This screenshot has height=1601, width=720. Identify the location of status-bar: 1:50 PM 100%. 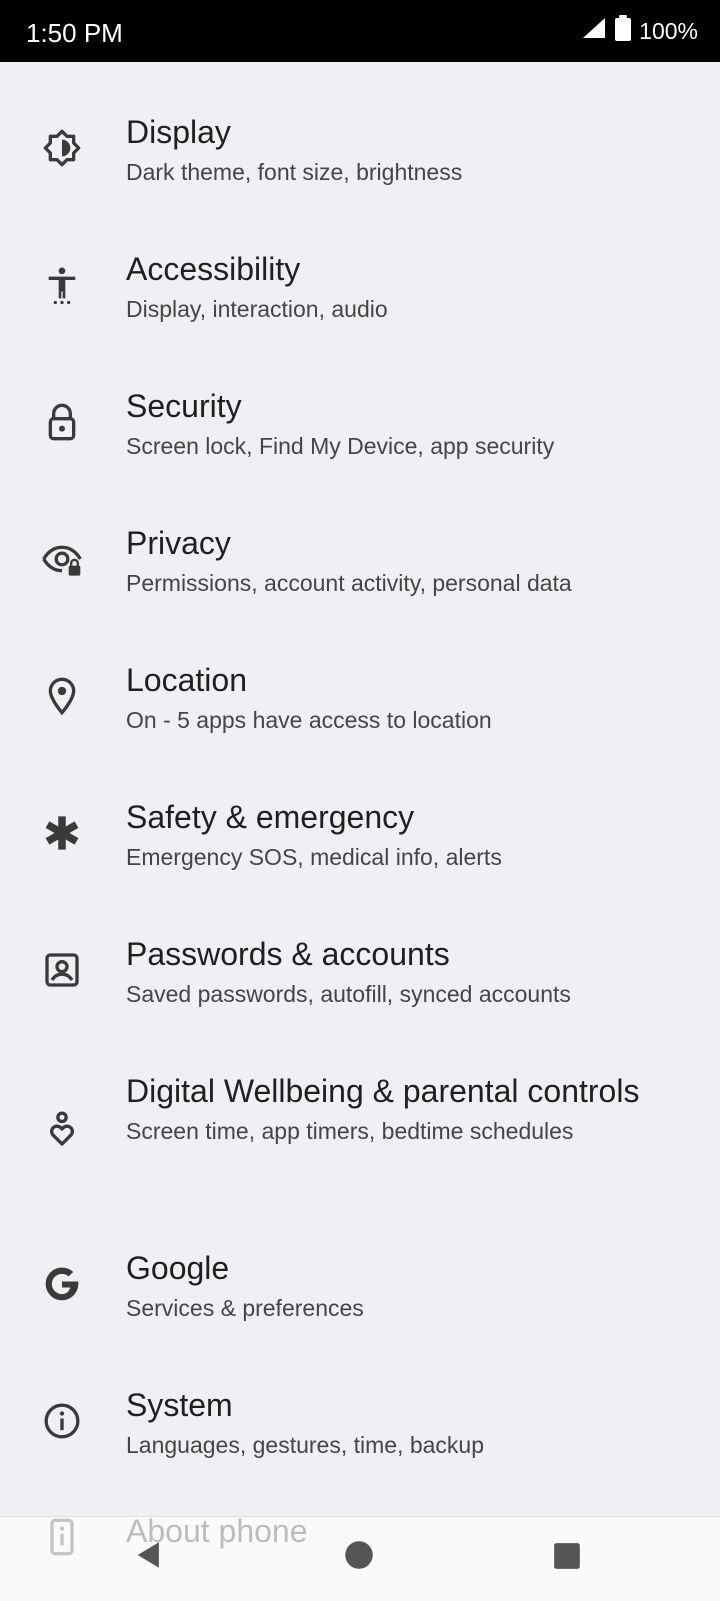
(360, 31).